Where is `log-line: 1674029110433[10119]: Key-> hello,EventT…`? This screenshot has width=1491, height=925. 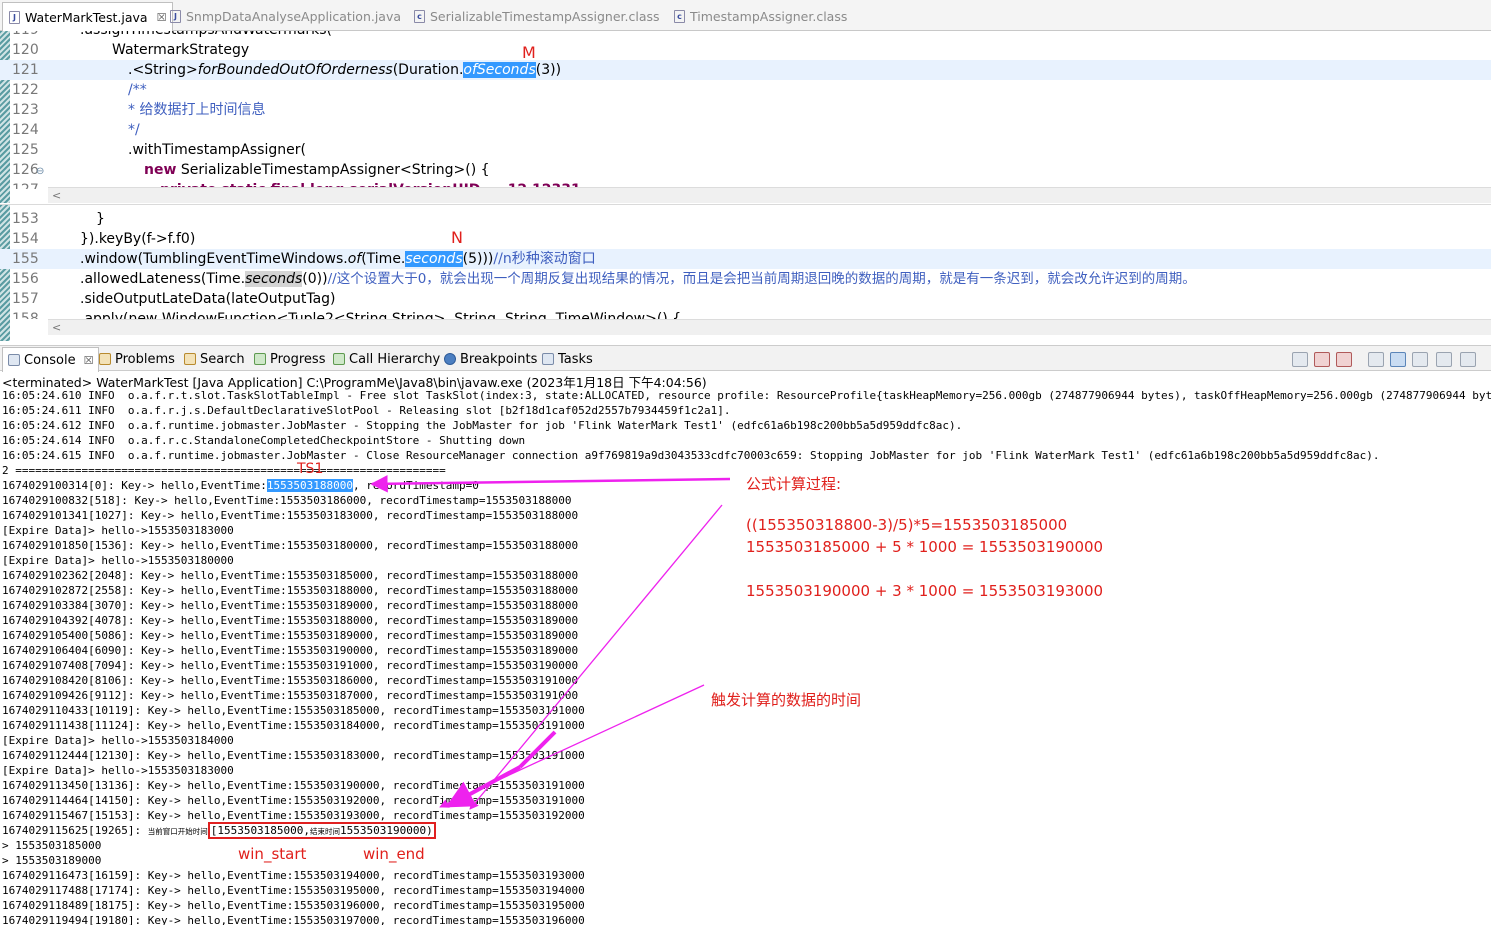 log-line: 1674029110433[10119]: Key-> hello,EventT… is located at coordinates (293, 710).